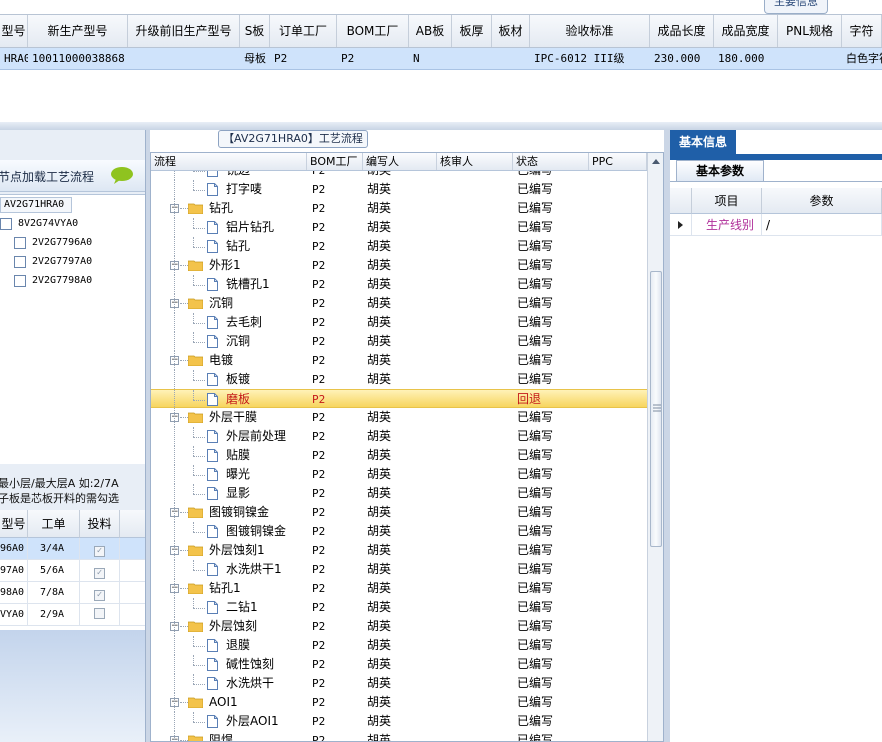 This screenshot has width=882, height=742. What do you see at coordinates (54, 549) in the screenshot?
I see `sub-row-order: 3/4A` at bounding box center [54, 549].